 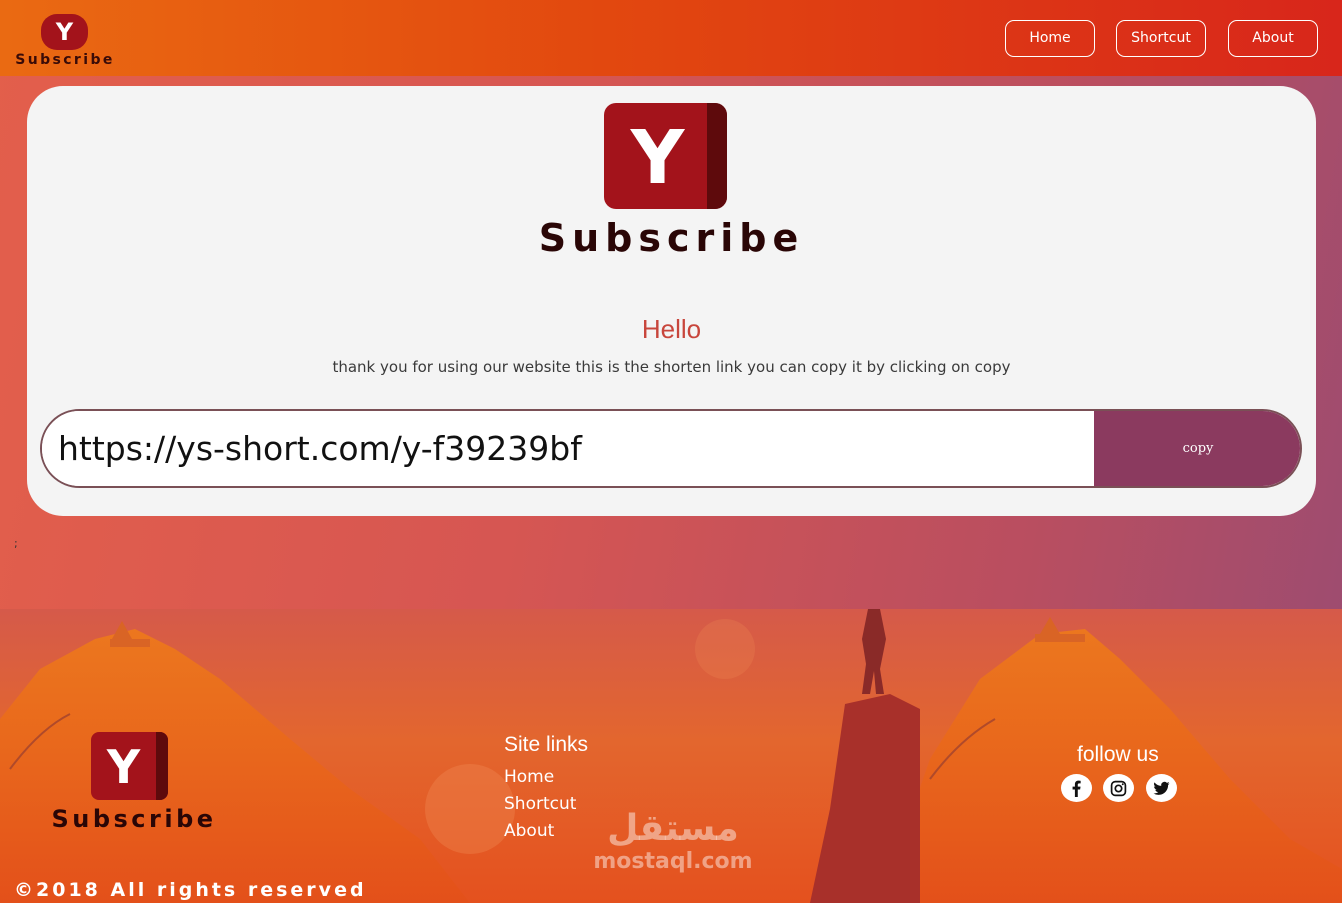 I want to click on instagram-icon, so click(x=1118, y=788).